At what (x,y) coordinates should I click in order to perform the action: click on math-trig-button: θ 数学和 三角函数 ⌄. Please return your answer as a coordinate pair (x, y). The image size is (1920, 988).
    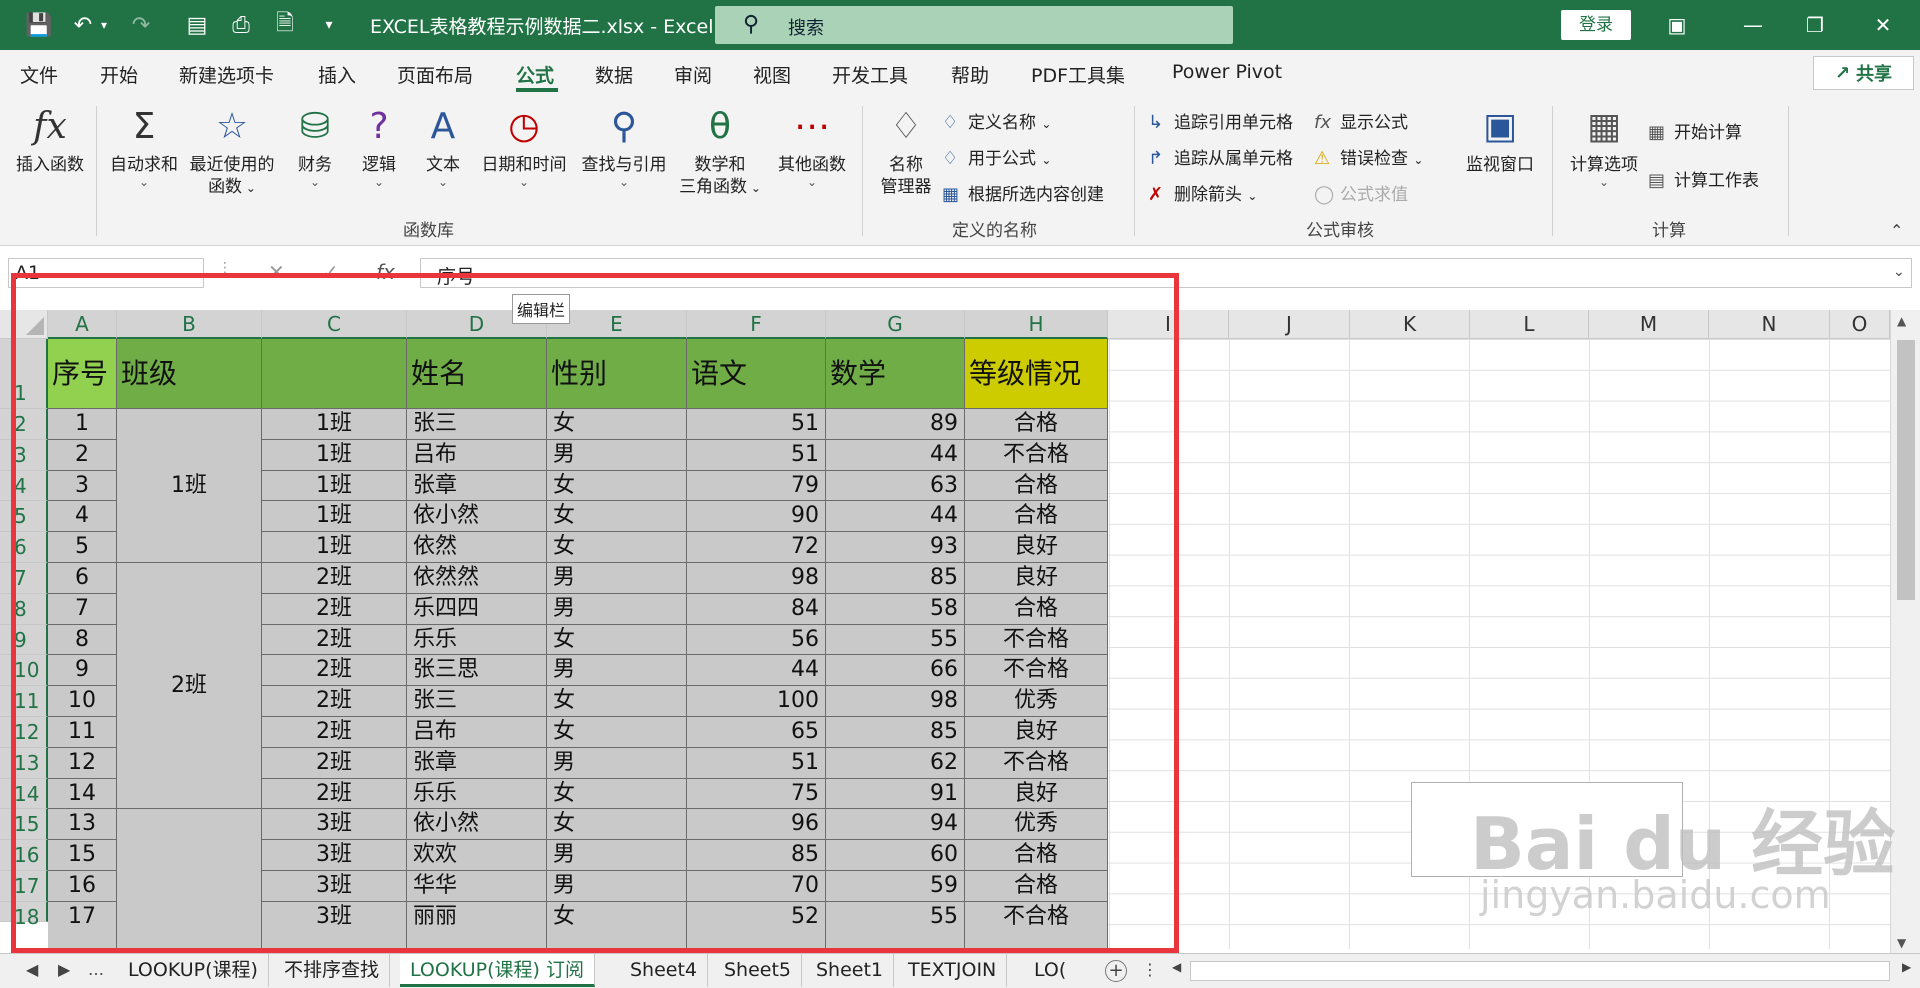
    Looking at the image, I should click on (720, 151).